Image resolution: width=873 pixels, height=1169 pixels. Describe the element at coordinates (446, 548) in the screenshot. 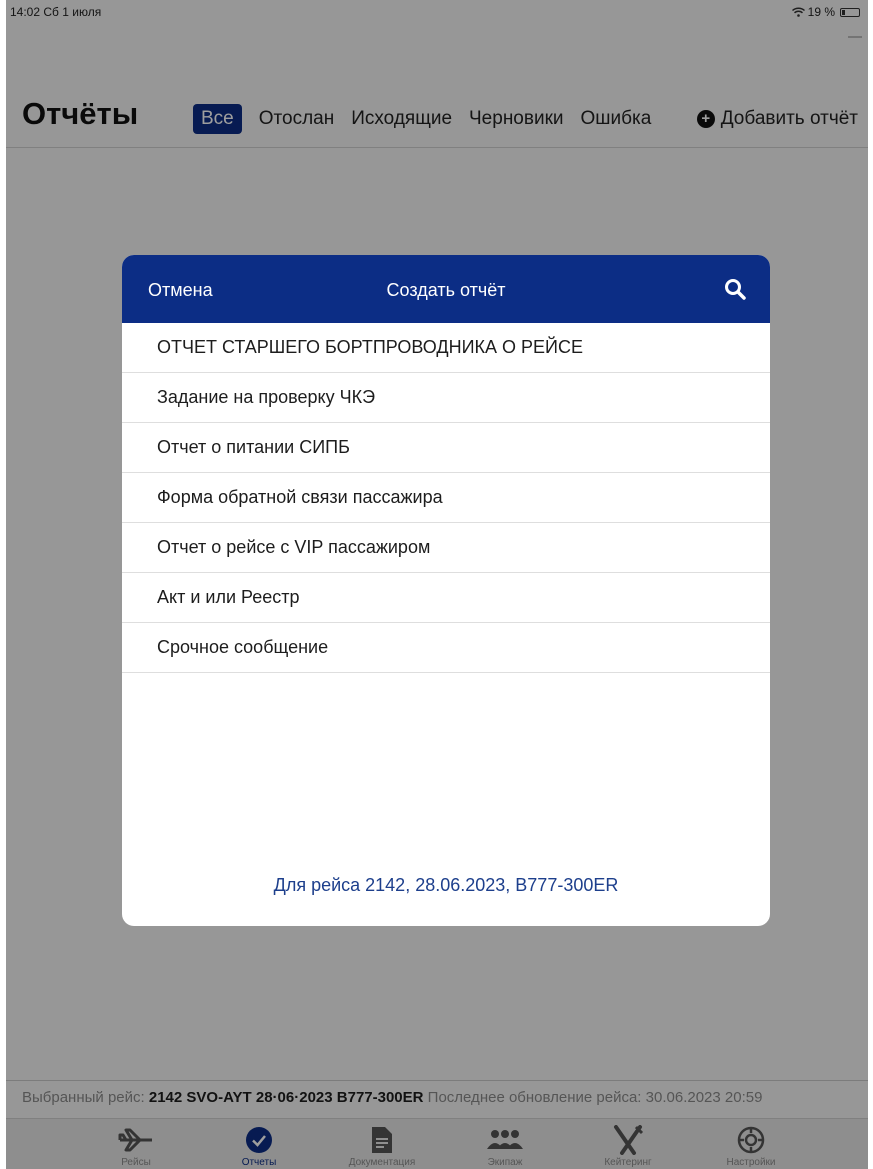

I see `list-item: Отчет о рейсе с VIP пассажиром` at that location.